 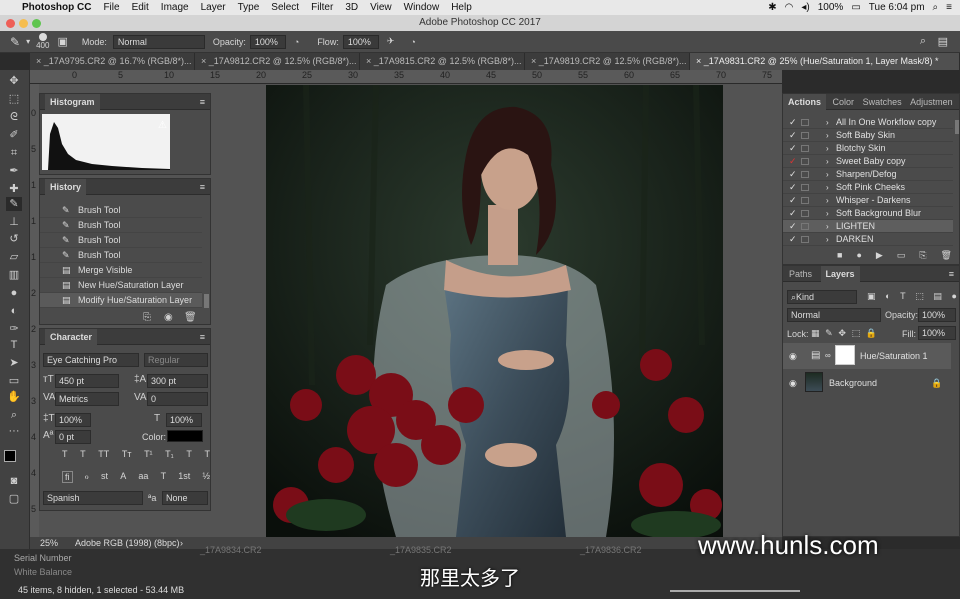 What do you see at coordinates (36, 23) in the screenshot?
I see `zoom-window-icon` at bounding box center [36, 23].